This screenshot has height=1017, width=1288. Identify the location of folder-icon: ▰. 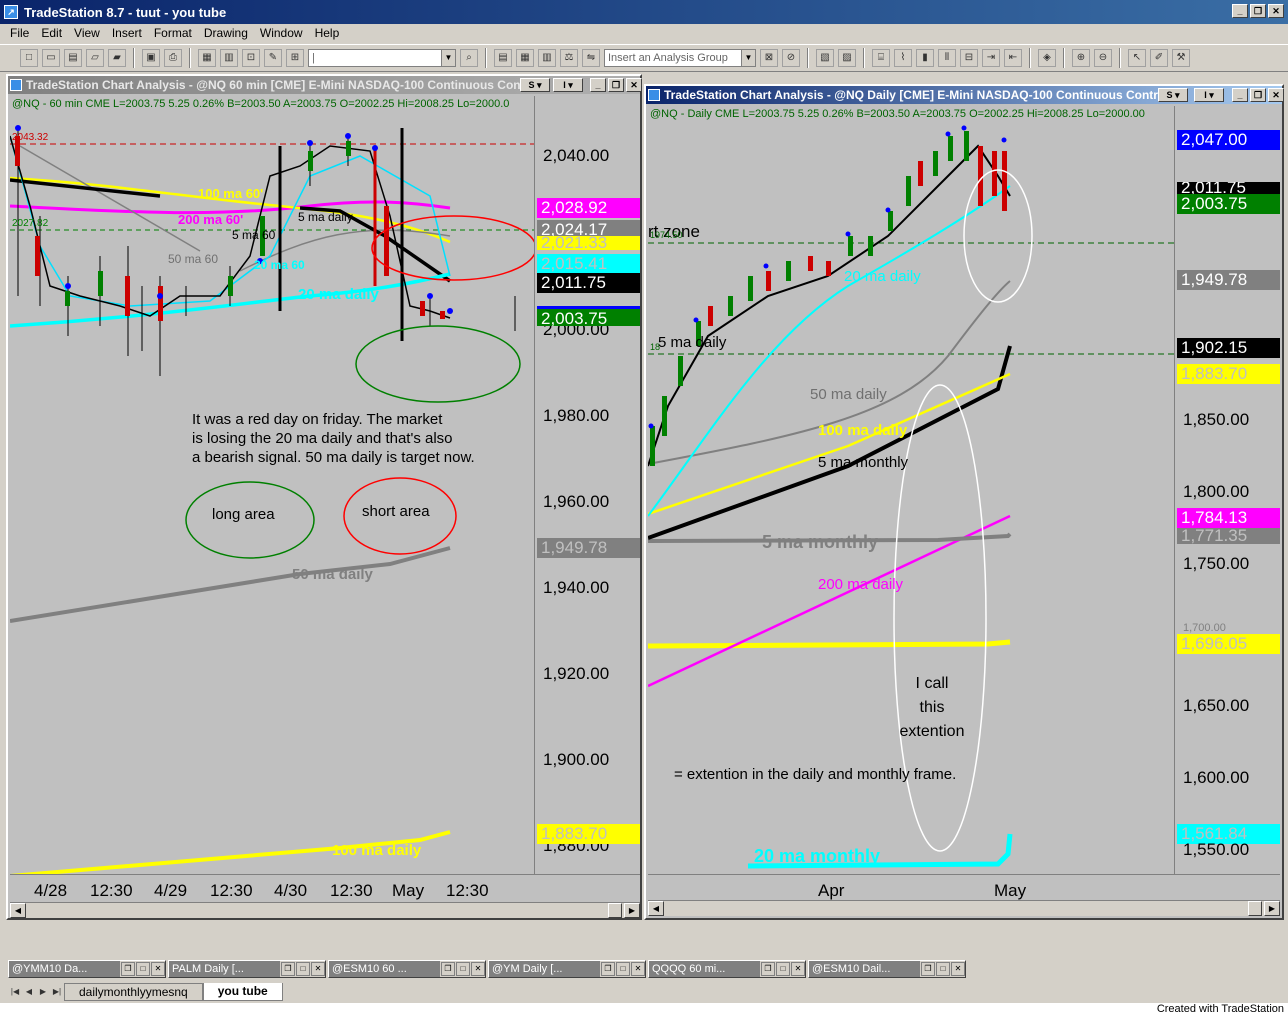
(117, 58).